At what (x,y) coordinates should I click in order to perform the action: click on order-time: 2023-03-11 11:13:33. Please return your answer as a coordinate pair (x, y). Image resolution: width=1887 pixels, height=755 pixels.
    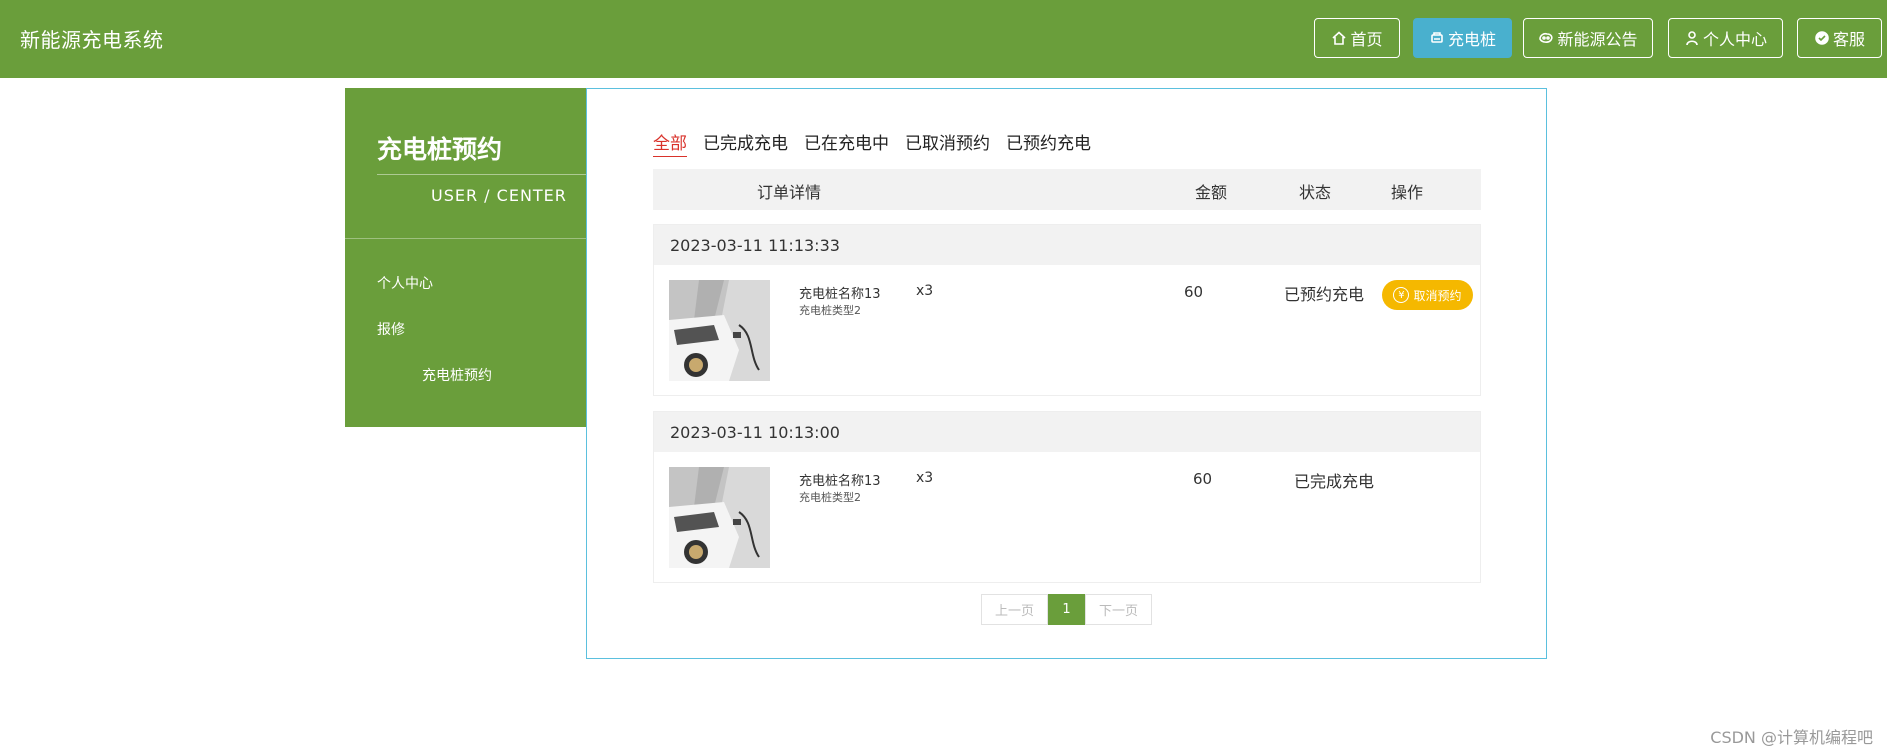
    Looking at the image, I should click on (755, 245).